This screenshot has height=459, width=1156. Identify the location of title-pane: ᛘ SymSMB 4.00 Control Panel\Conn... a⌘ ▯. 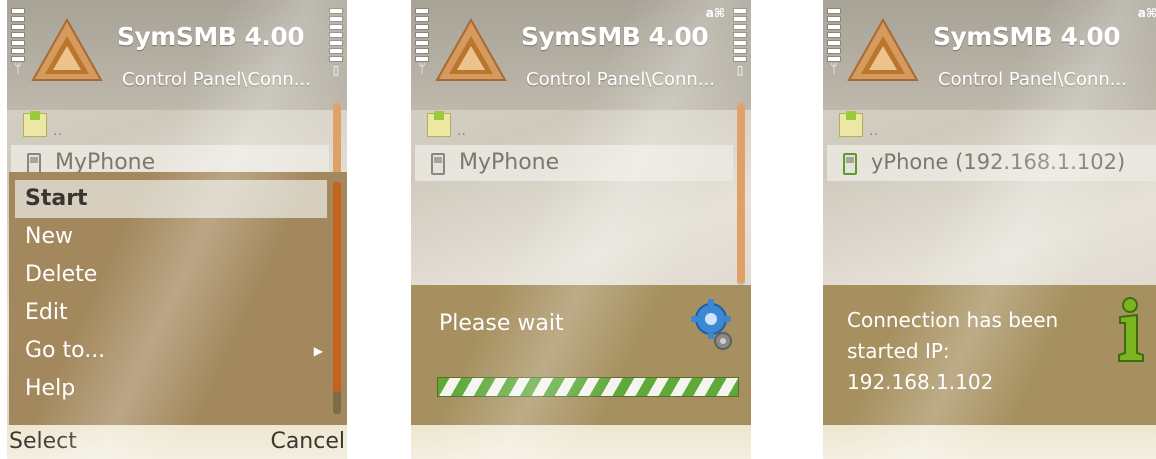
(581, 55).